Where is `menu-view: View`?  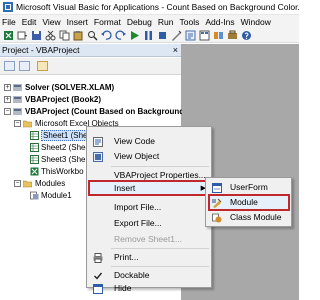
menu-view: View is located at coordinates (51, 22).